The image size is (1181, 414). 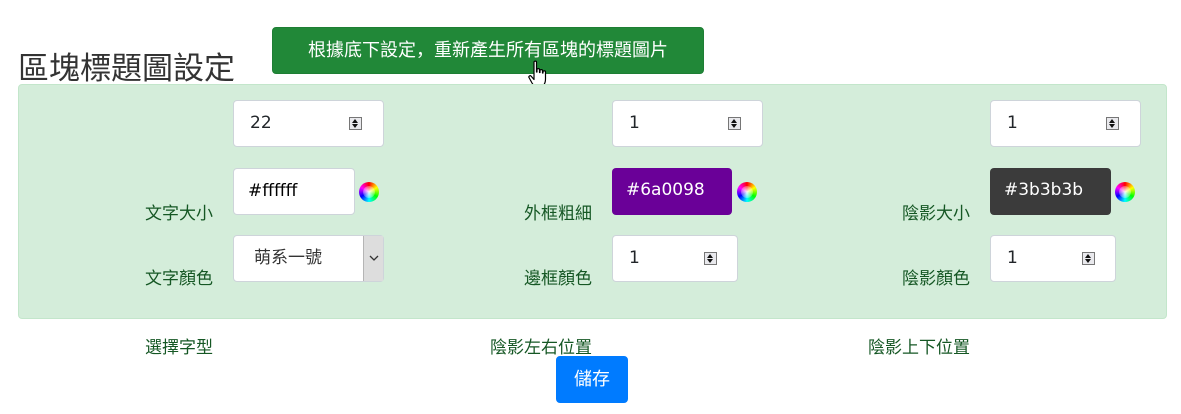 I want to click on regenerate-images-button: 根據底下設定，重新產生所有區塊的標題圖片, so click(x=488, y=50).